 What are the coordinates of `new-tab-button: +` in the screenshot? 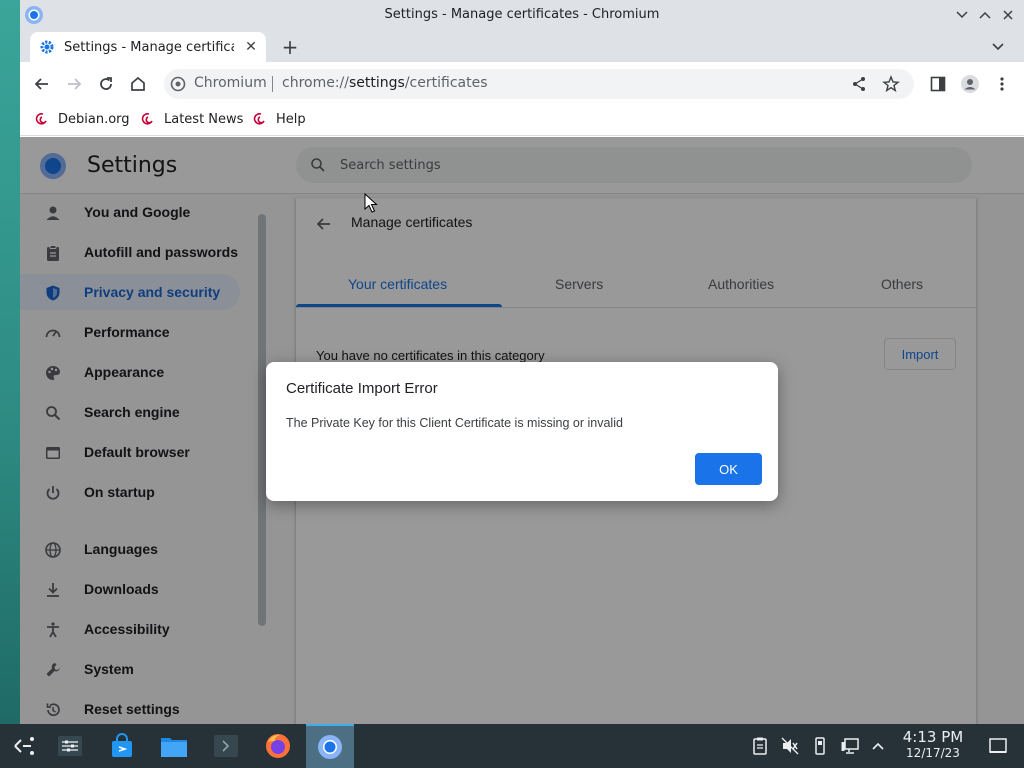 It's located at (290, 48).